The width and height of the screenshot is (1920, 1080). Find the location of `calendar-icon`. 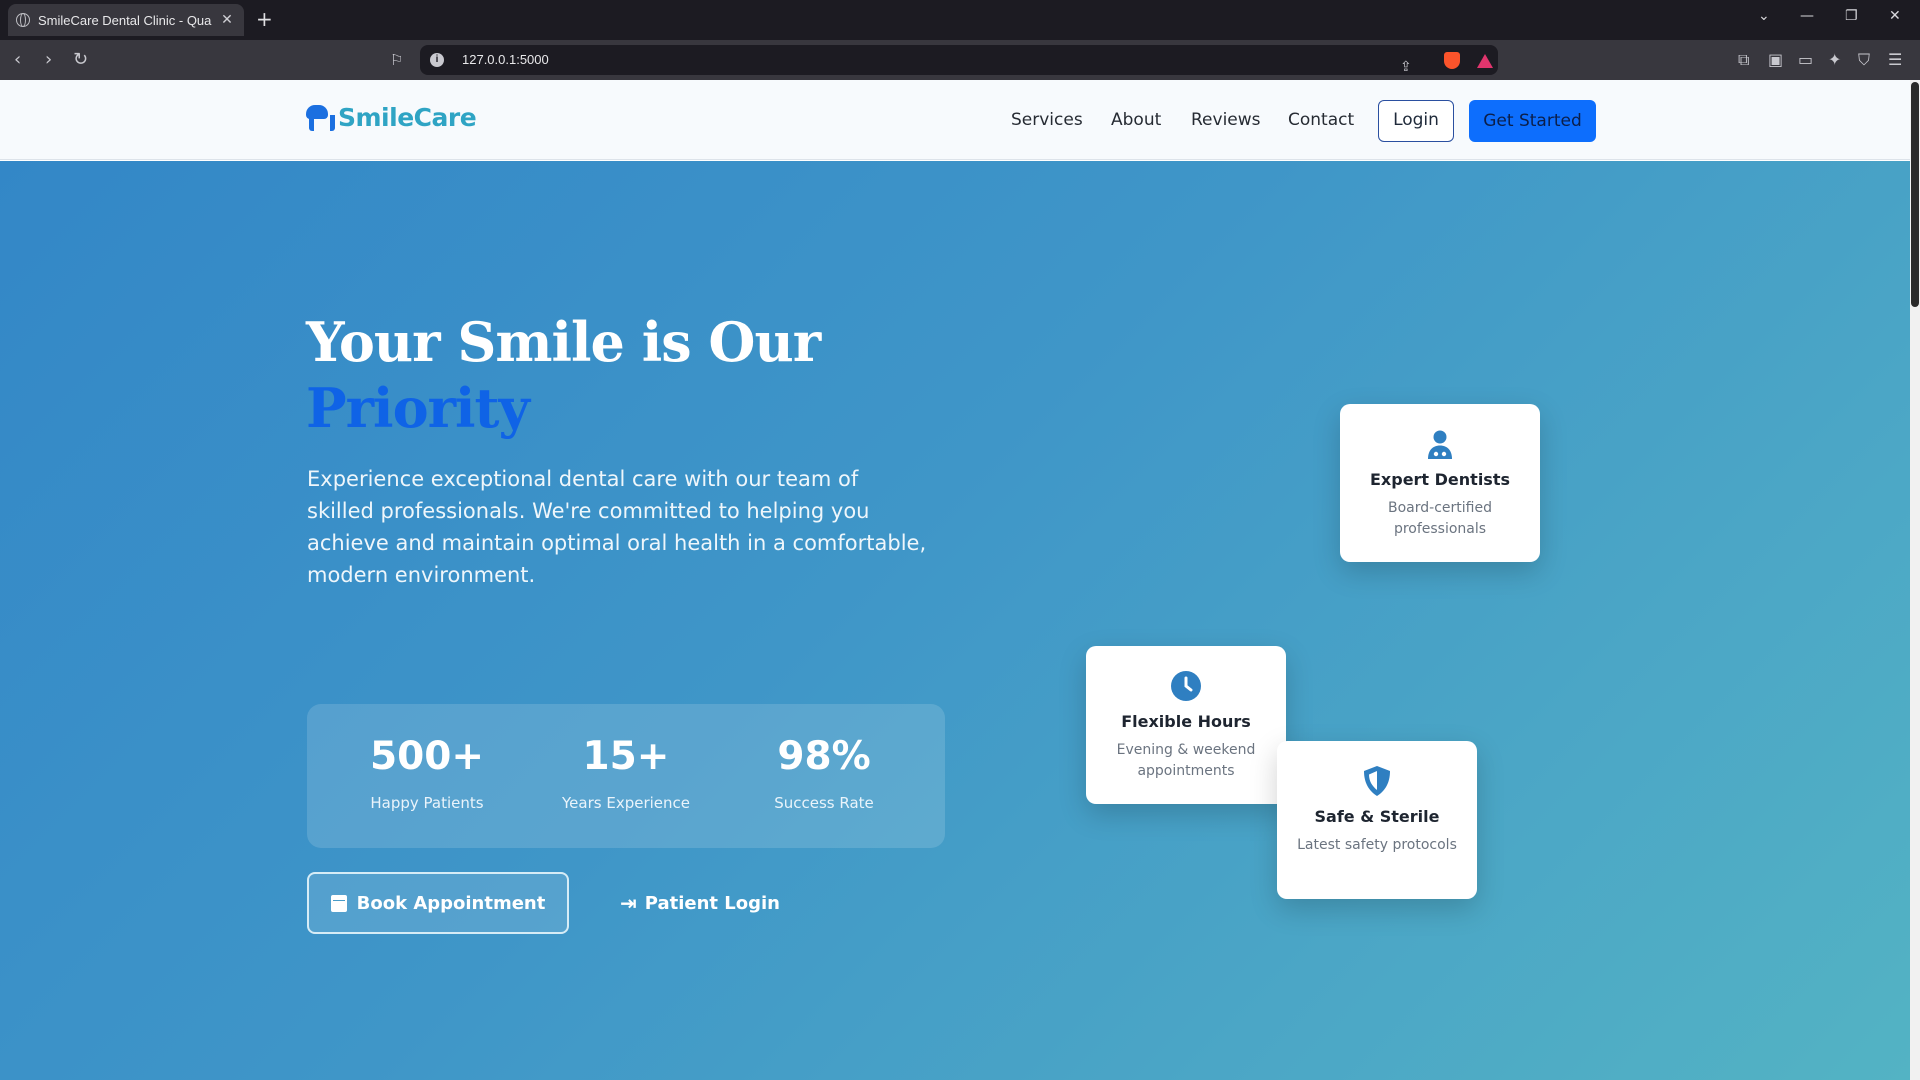

calendar-icon is located at coordinates (338, 903).